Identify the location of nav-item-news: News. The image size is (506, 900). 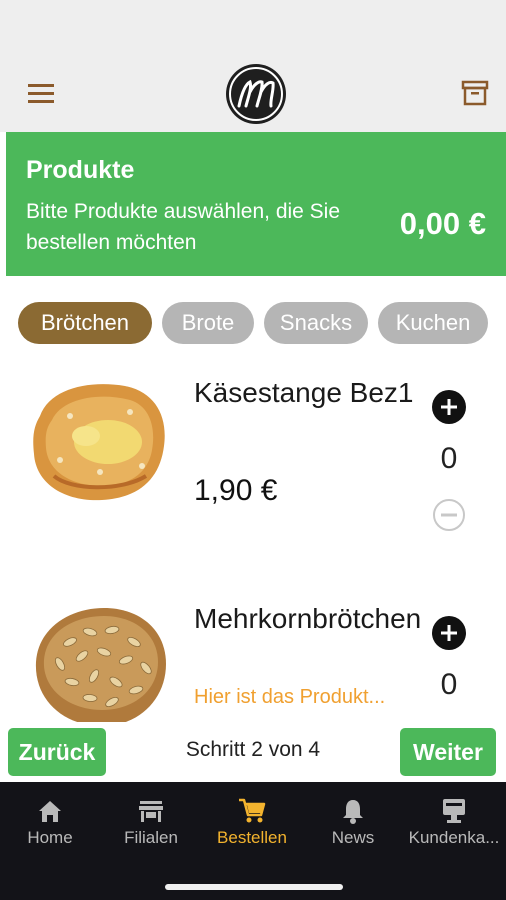
(353, 822).